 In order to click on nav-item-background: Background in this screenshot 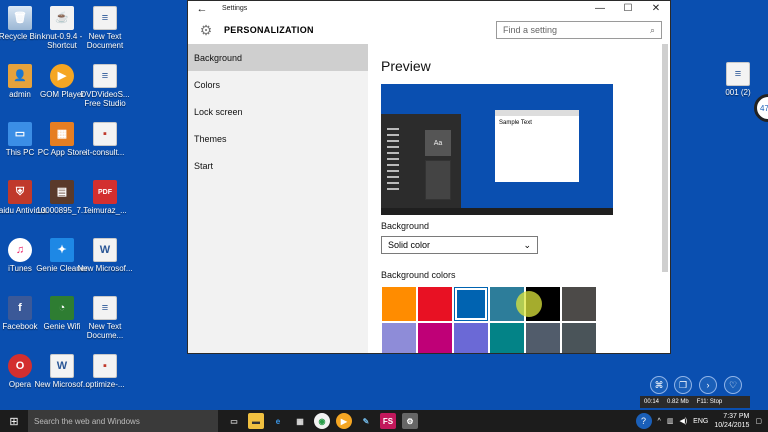, I will do `click(278, 57)`.